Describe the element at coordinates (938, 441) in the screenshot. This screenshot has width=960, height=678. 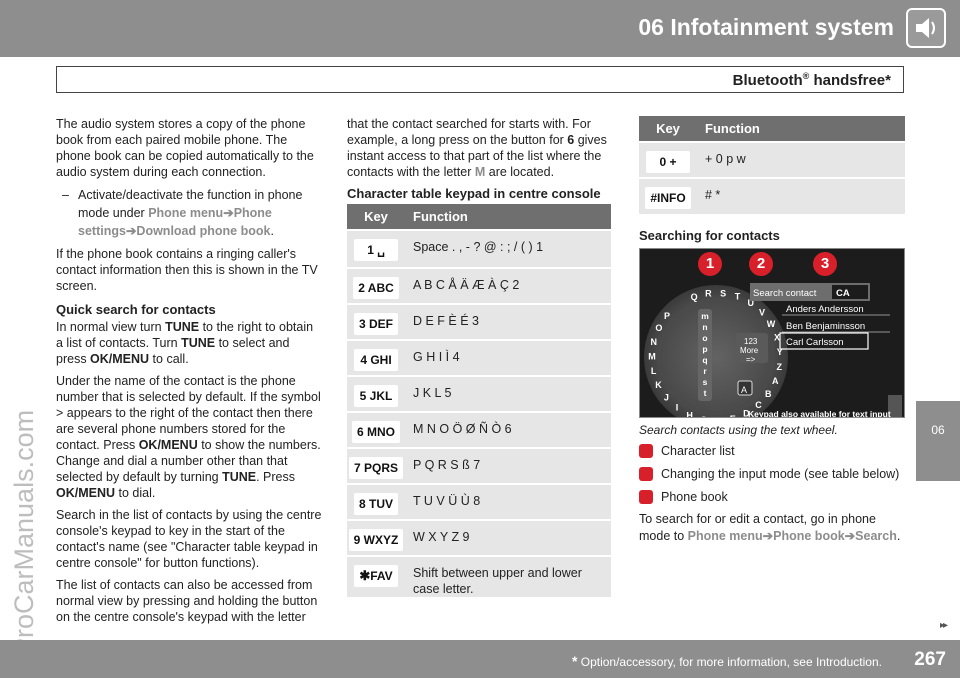
I see `chapter-side-tab: 06` at that location.